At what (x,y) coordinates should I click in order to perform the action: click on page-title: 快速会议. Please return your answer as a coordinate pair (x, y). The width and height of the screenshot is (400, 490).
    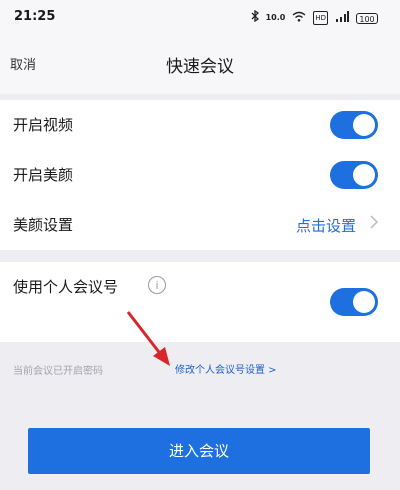
    Looking at the image, I should click on (200, 67).